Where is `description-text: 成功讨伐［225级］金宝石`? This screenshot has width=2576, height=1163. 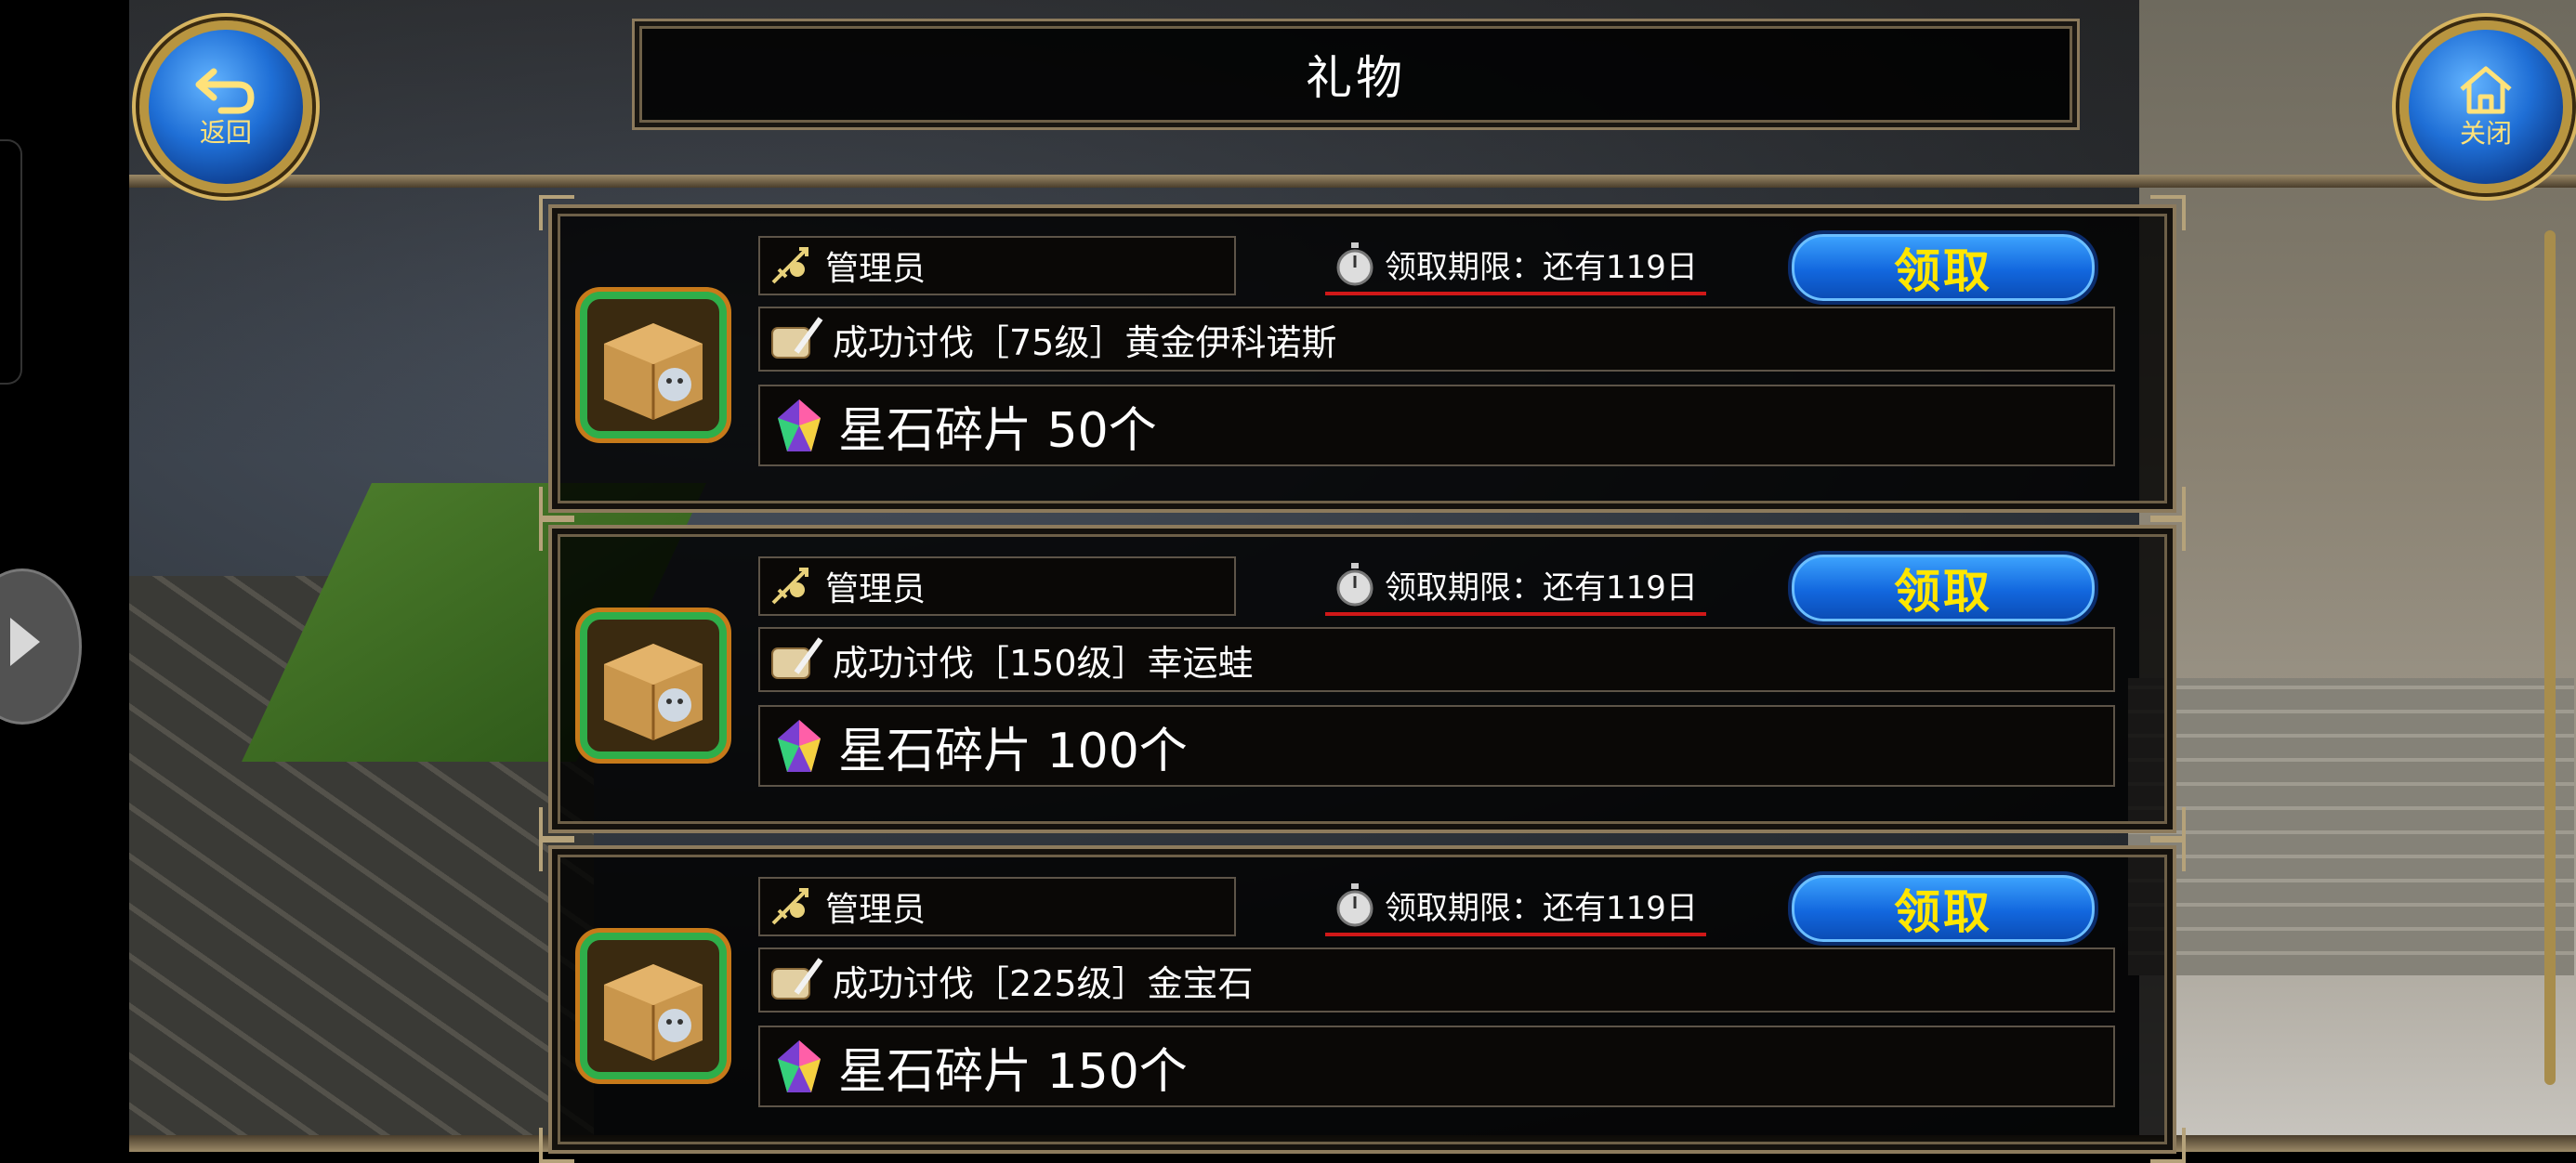 description-text: 成功讨伐［225级］金宝石 is located at coordinates (1043, 983).